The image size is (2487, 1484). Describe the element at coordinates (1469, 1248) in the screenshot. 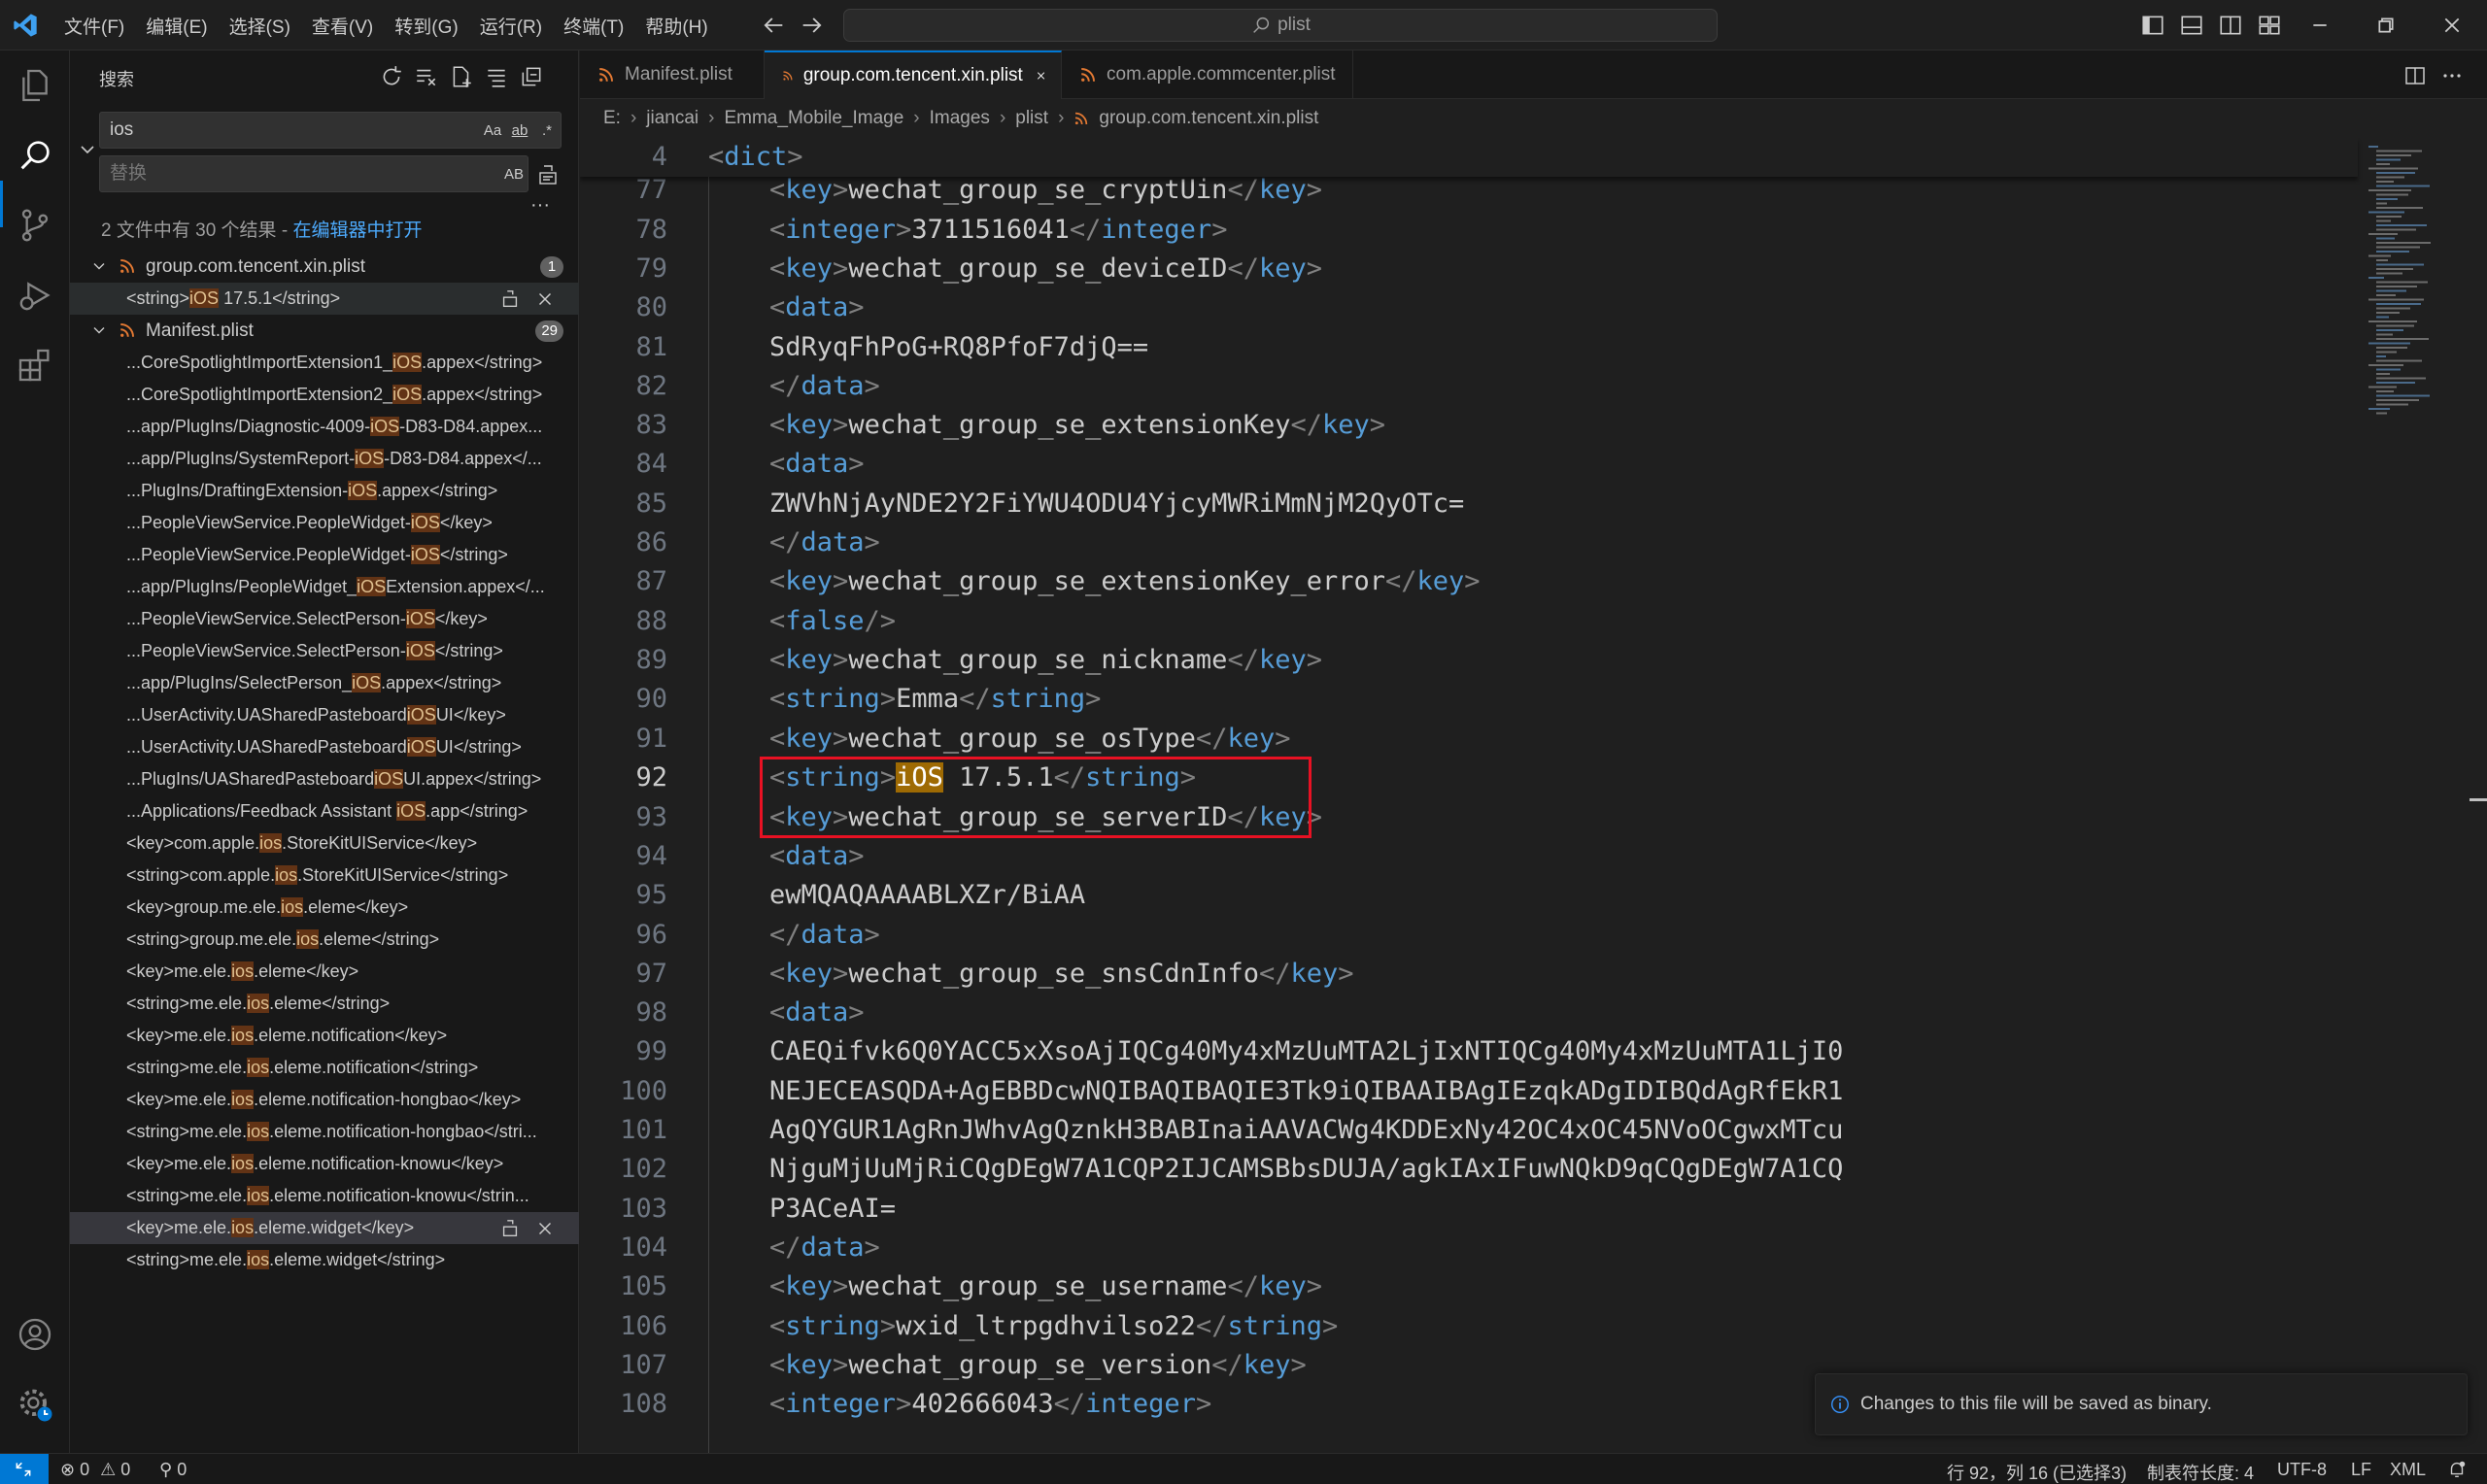

I see `code-line: 104 </data>` at that location.